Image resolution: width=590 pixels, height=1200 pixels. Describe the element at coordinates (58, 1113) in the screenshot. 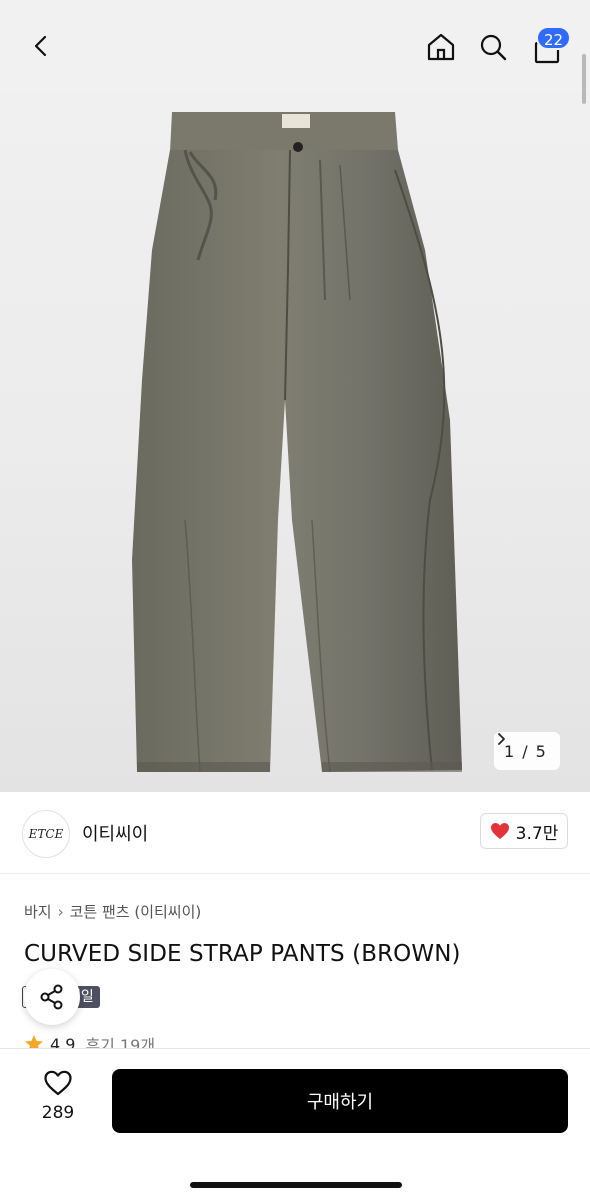

I see `wishlist-count: 289` at that location.